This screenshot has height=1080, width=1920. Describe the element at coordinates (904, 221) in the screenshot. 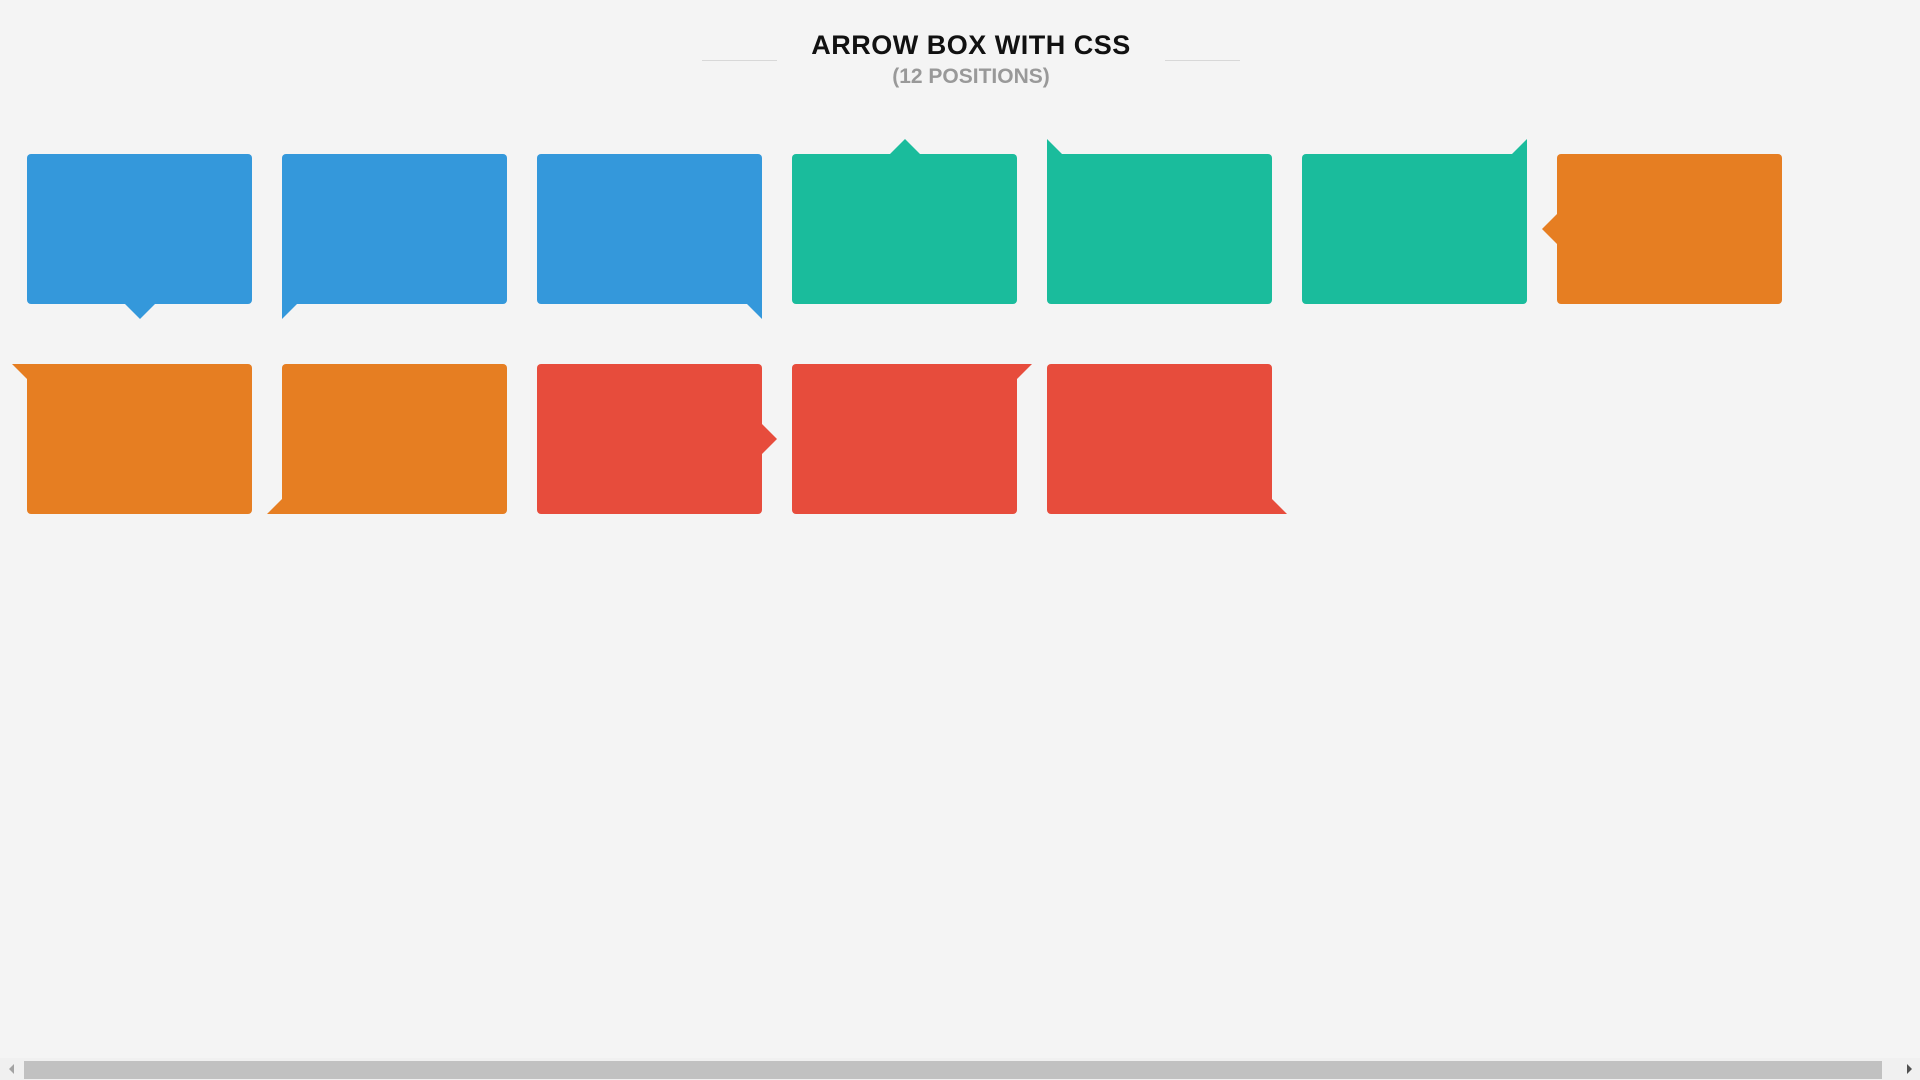

I see `arrow-box-top-center` at that location.